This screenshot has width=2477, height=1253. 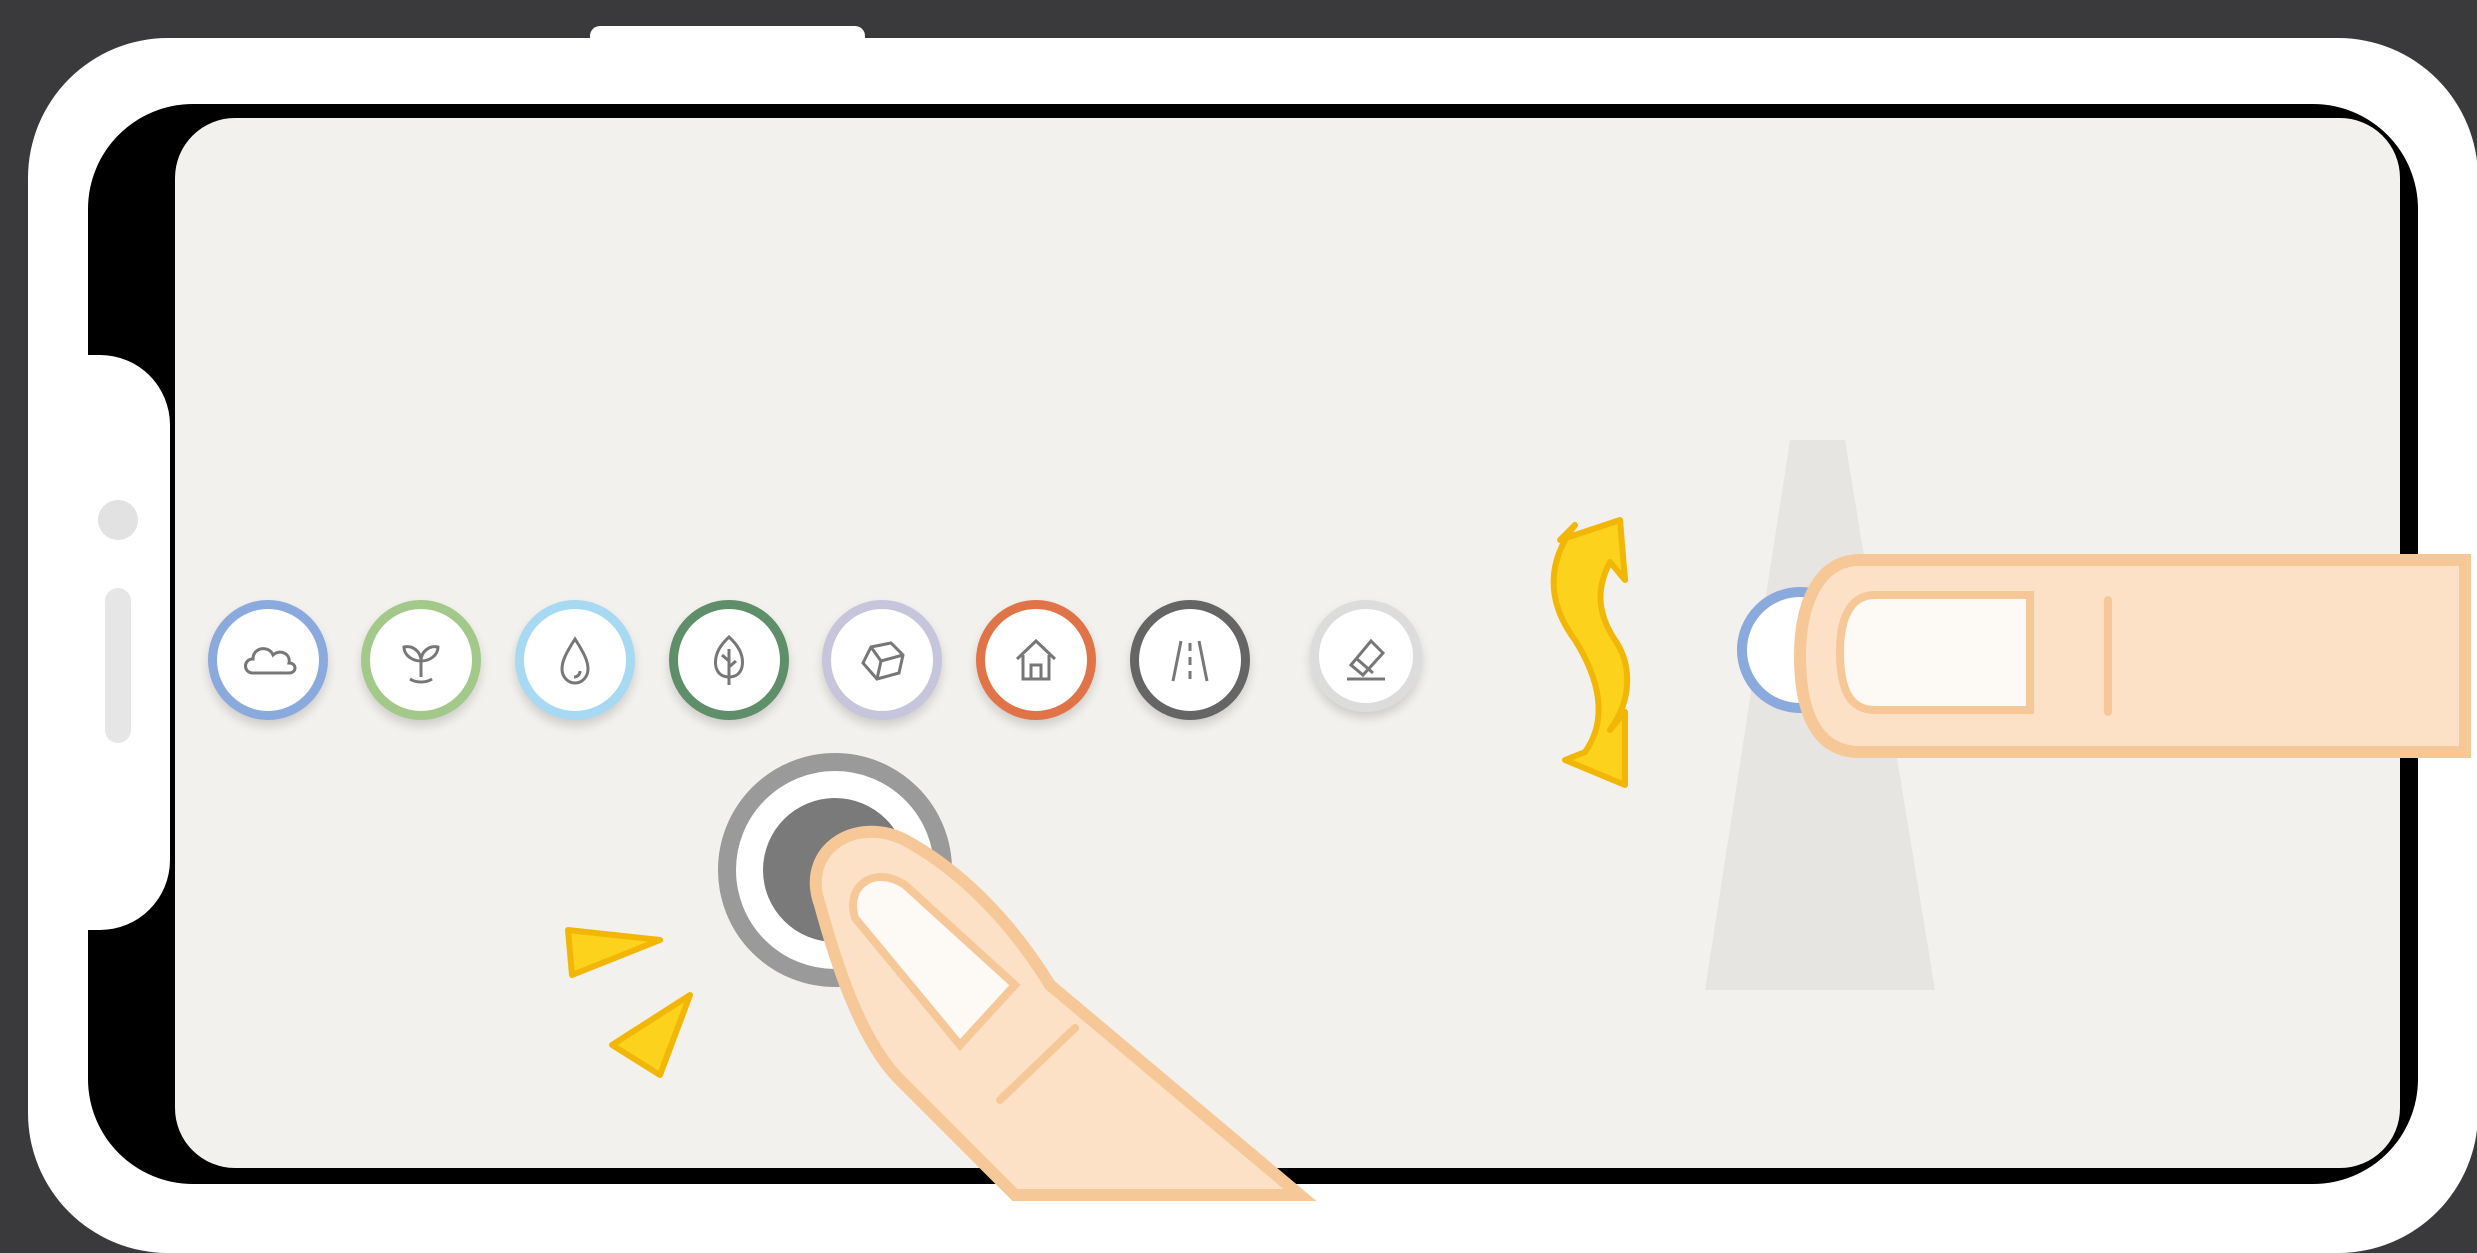 I want to click on speaker-grille, so click(x=118, y=665).